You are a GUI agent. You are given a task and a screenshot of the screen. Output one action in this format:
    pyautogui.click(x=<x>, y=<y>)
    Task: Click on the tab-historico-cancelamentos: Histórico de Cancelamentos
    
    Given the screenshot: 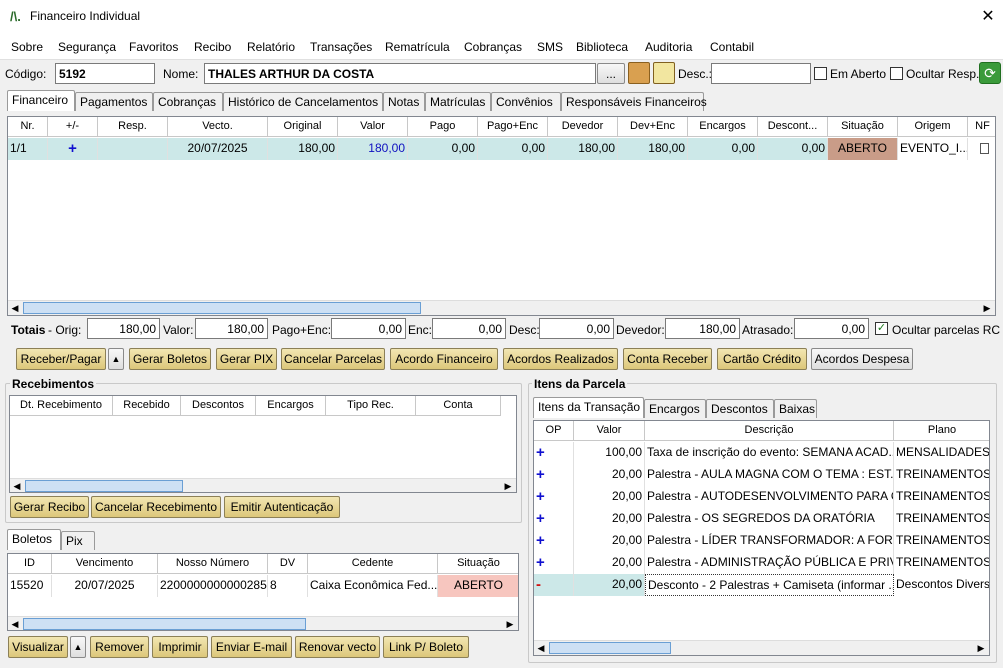 What is the action you would take?
    pyautogui.click(x=303, y=101)
    